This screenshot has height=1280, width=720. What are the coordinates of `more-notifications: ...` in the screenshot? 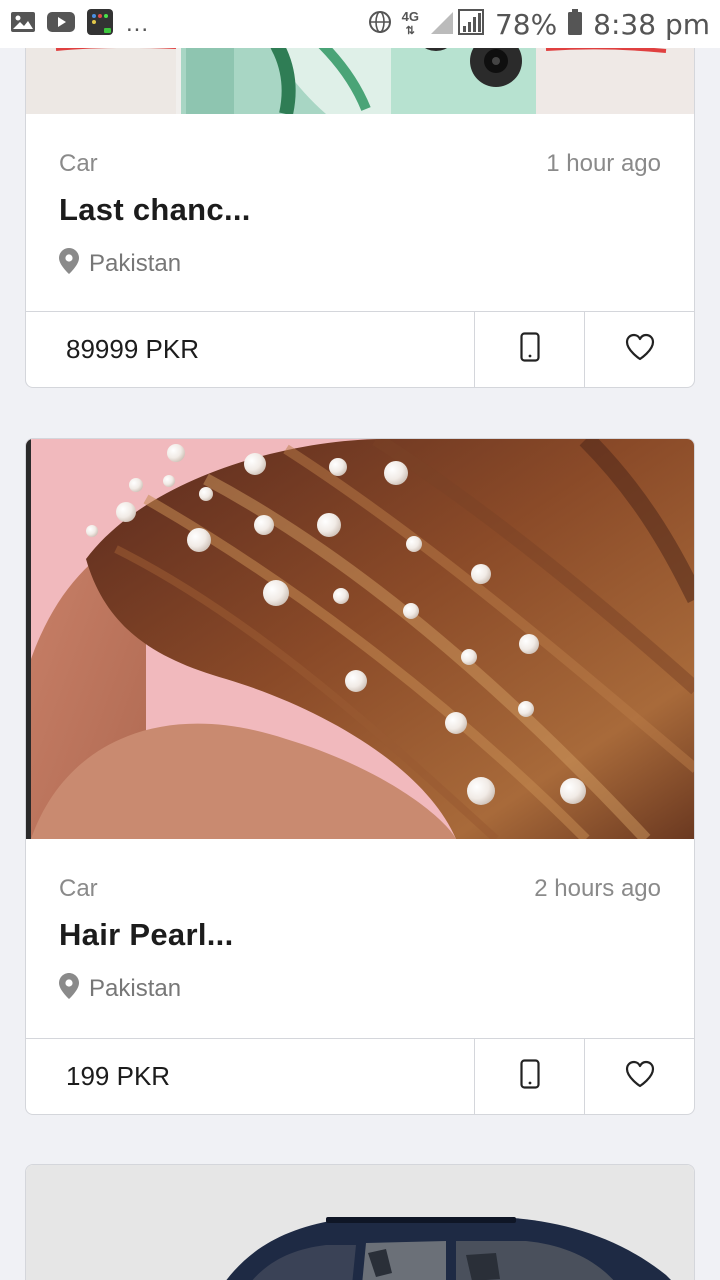 It's located at (138, 23).